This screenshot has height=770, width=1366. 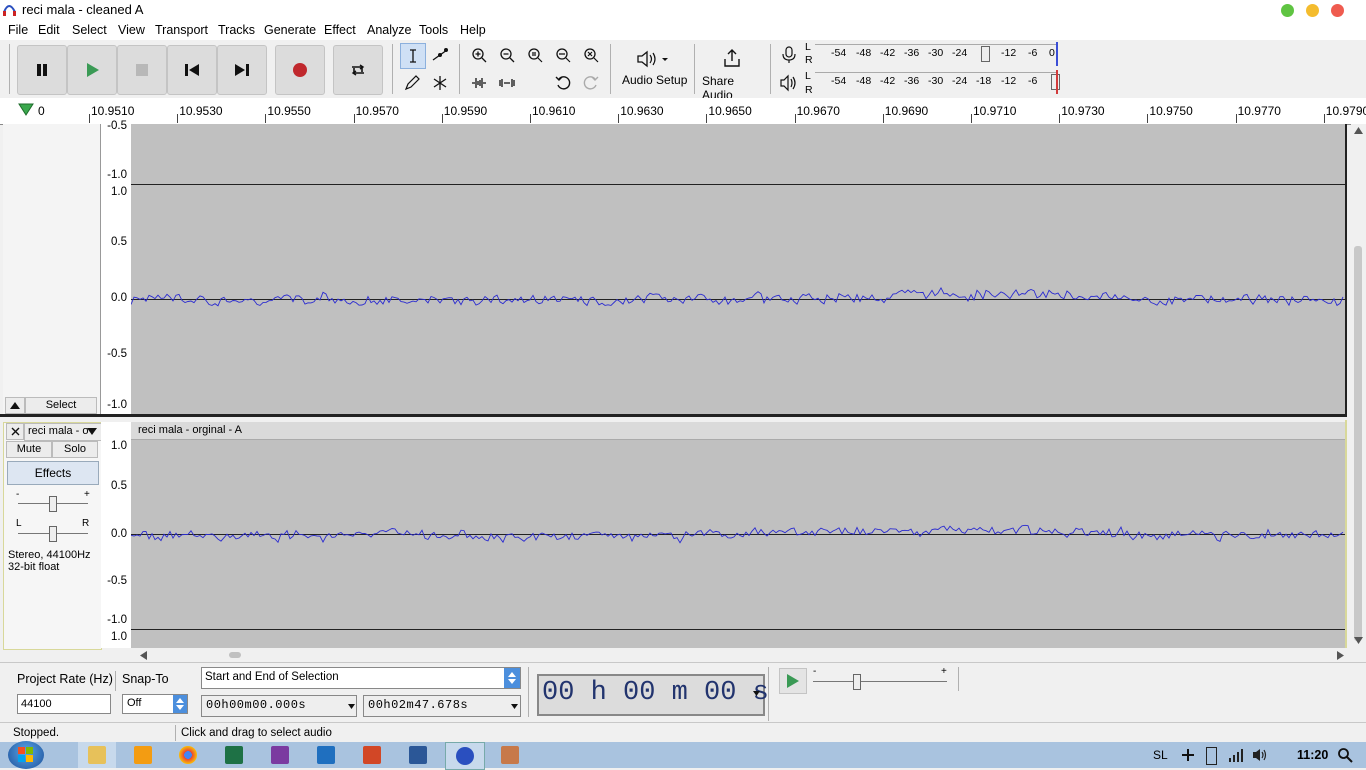 What do you see at coordinates (235, 655) in the screenshot?
I see `horizontal-scroll-thumb` at bounding box center [235, 655].